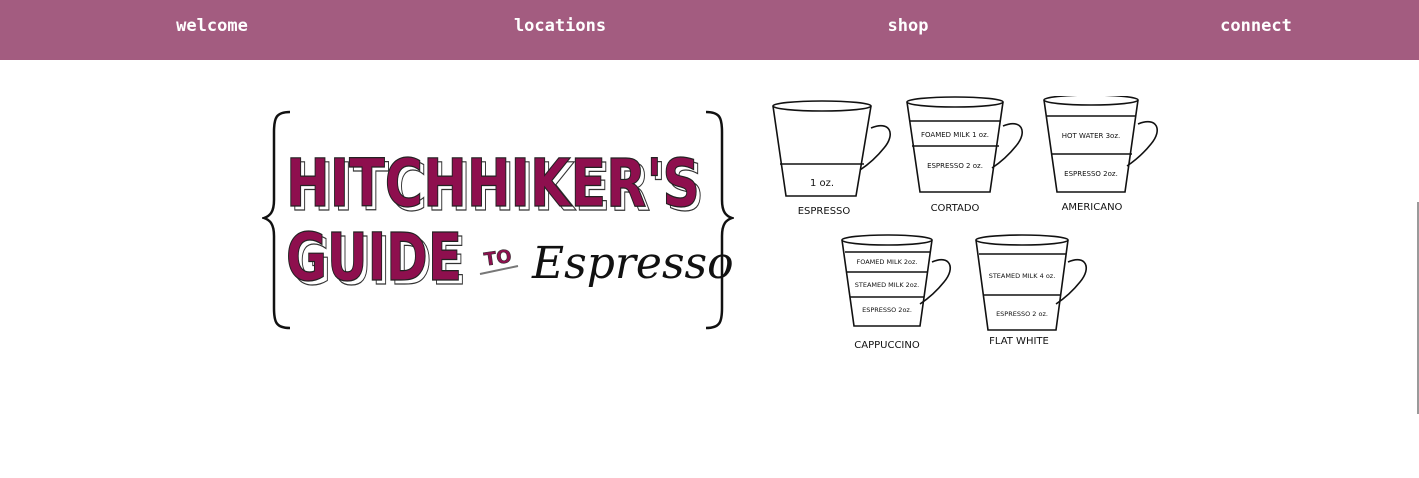 Image resolution: width=1419 pixels, height=478 pixels. Describe the element at coordinates (887, 345) in the screenshot. I see `cappuccino-label: CAPPUCCINO` at that location.